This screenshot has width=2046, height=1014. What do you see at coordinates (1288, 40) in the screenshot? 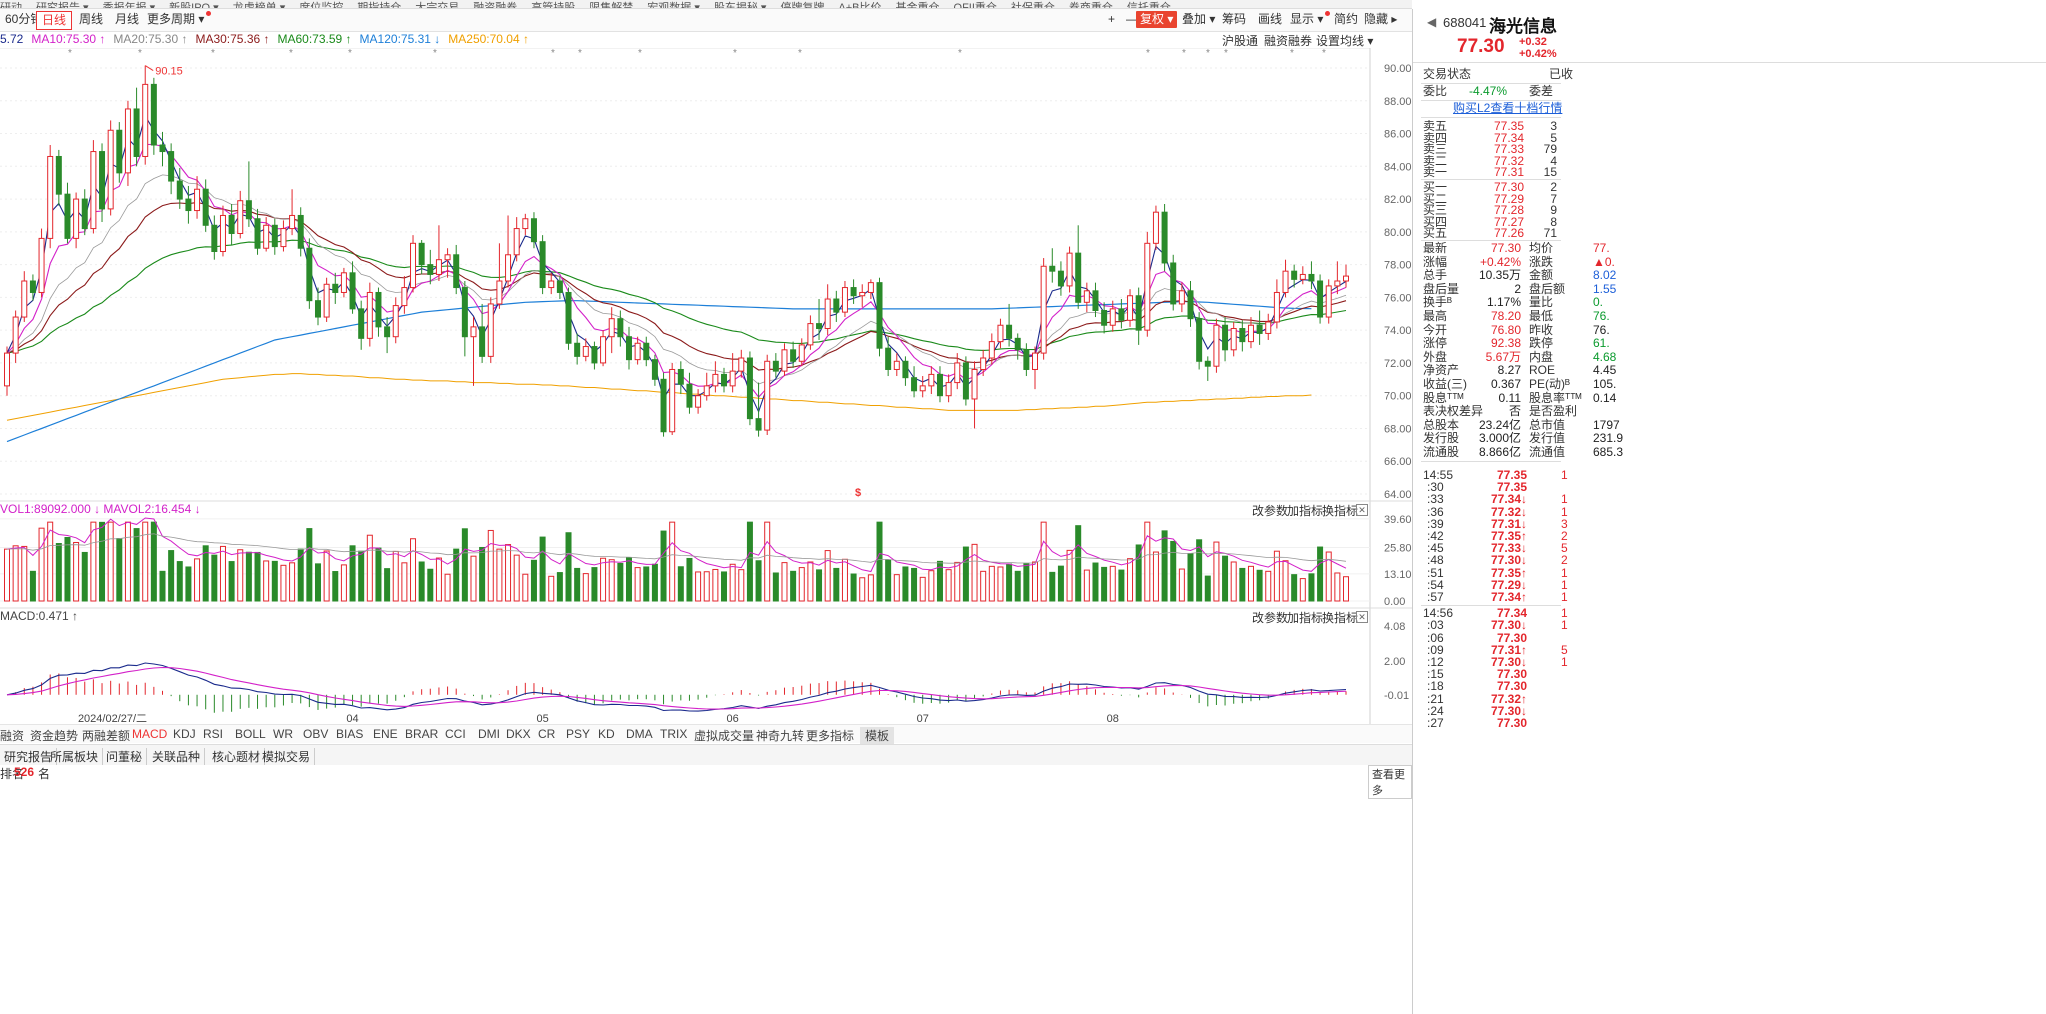
I see `margin-trading-link: 融资融券` at bounding box center [1288, 40].